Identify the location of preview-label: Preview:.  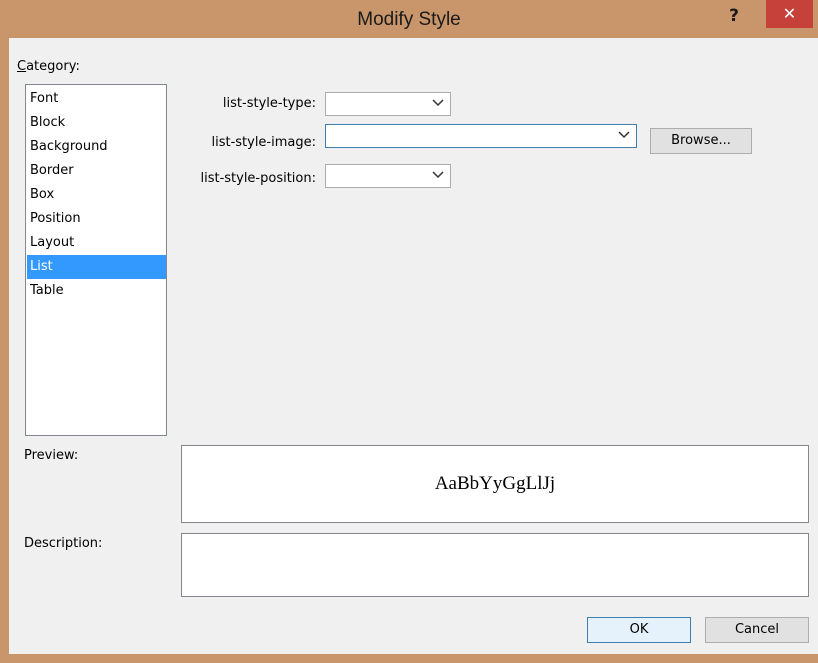
(51, 455).